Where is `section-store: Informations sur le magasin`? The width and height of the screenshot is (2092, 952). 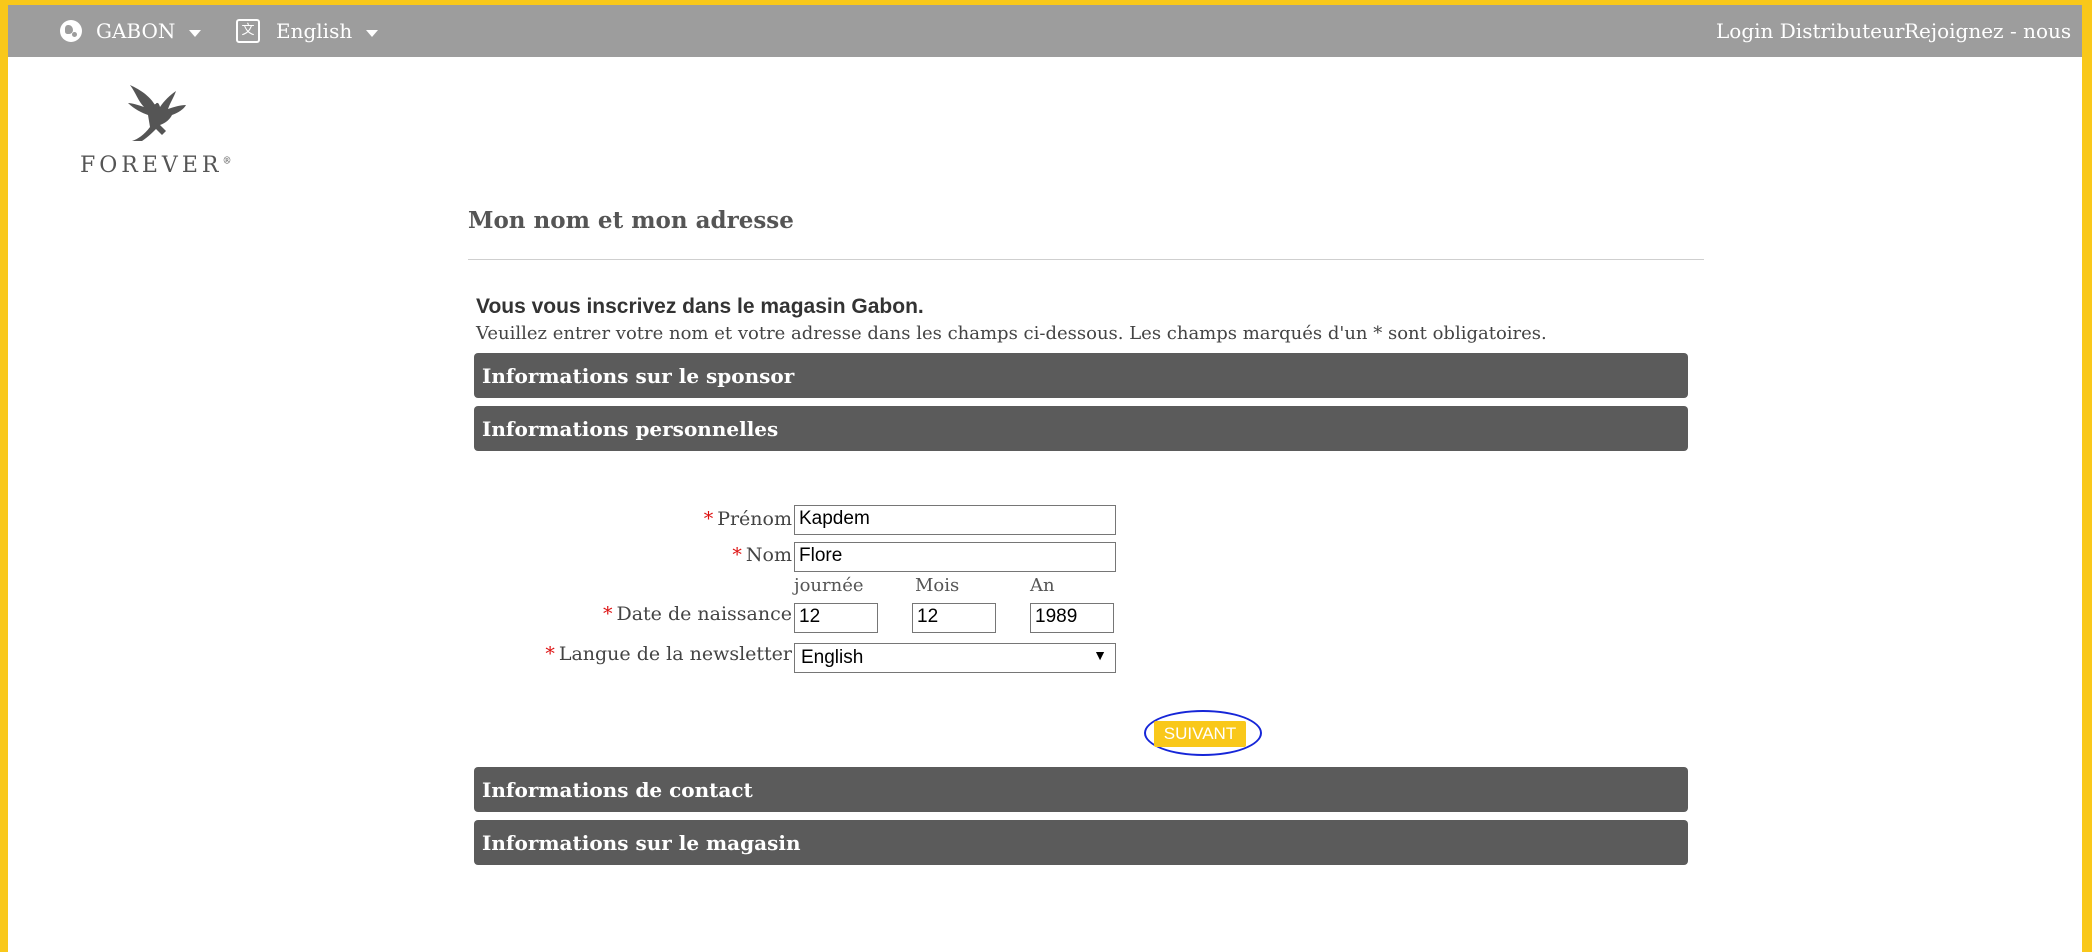 section-store: Informations sur le magasin is located at coordinates (1081, 842).